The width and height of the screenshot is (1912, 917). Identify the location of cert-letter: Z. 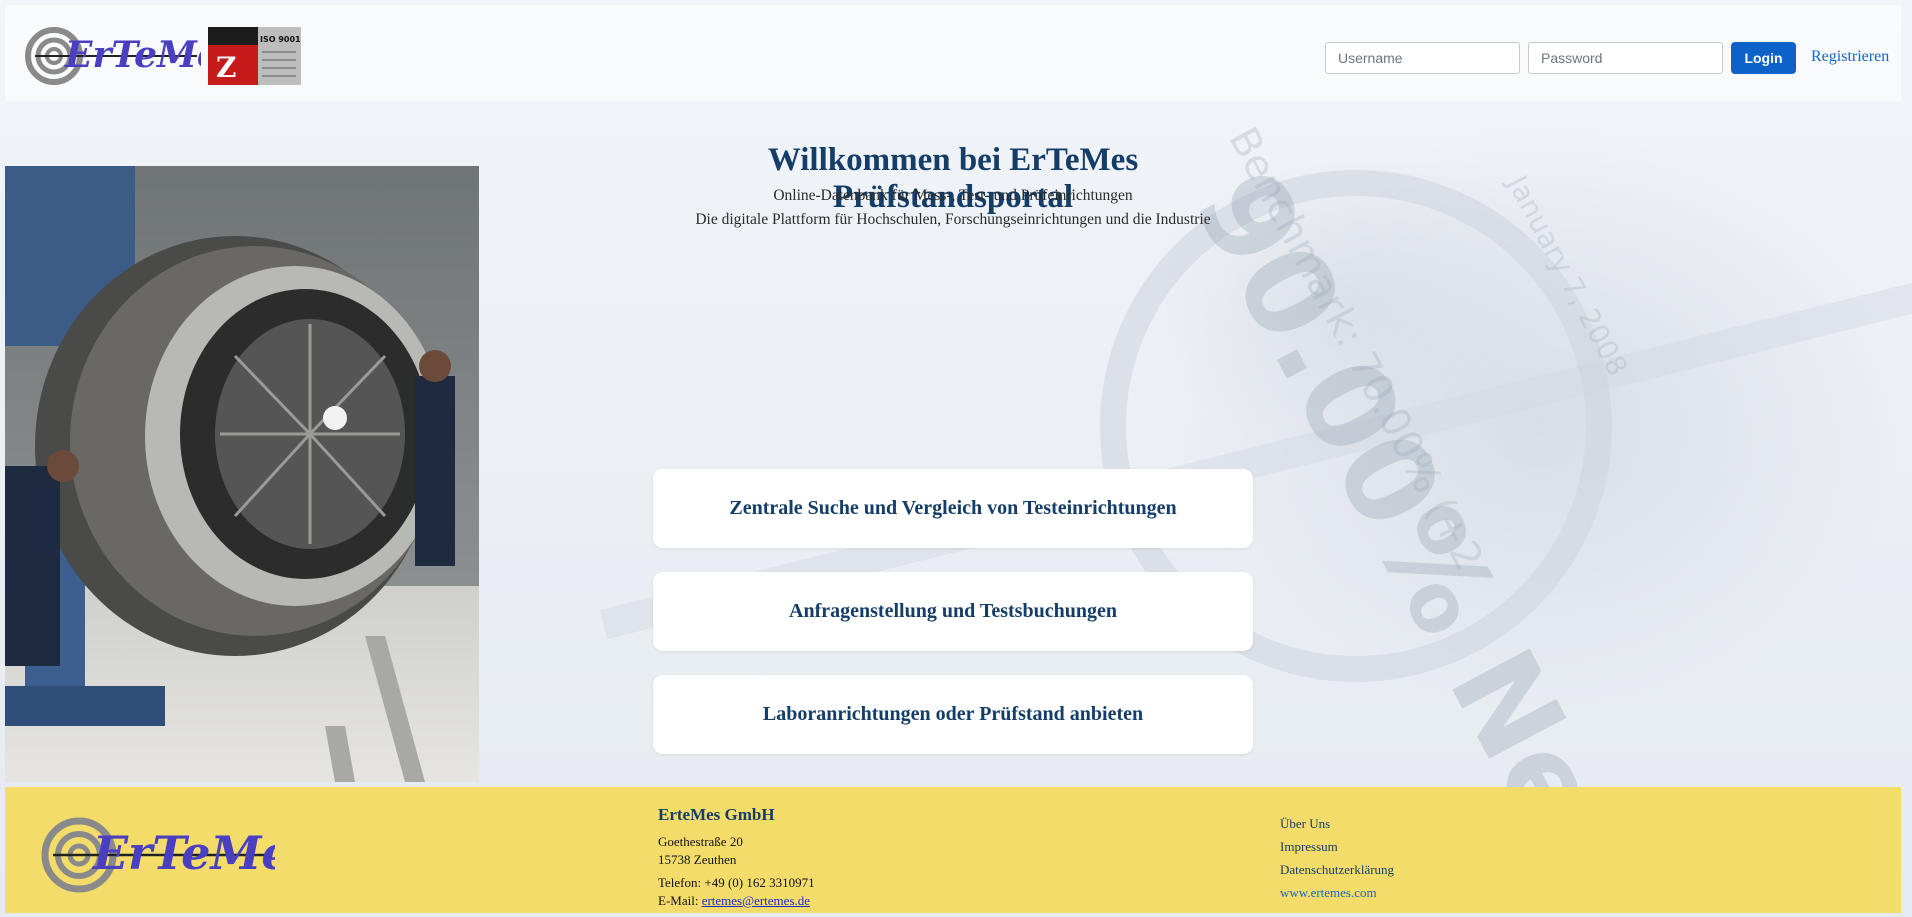
(226, 67).